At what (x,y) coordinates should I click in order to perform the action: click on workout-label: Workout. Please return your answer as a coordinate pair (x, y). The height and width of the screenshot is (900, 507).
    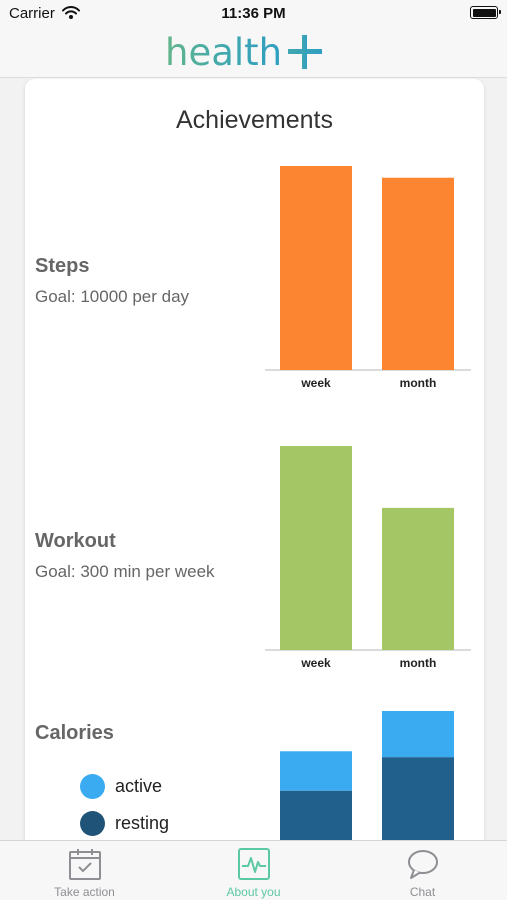
    Looking at the image, I should click on (75, 541).